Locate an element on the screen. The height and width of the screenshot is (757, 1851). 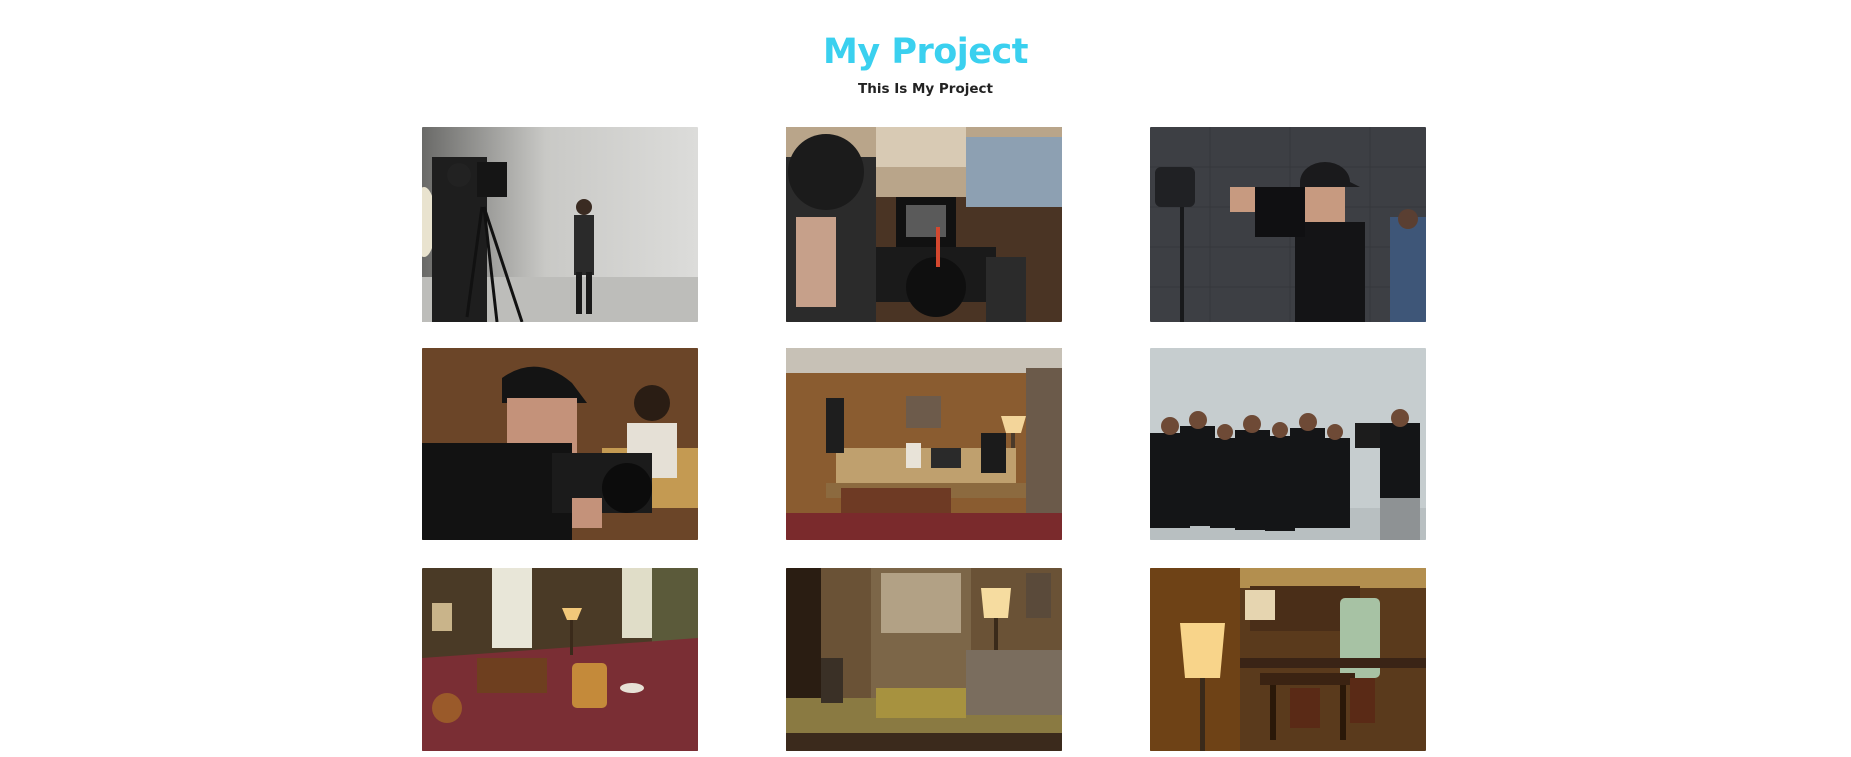
camera-closeup-image is located at coordinates (924, 224).